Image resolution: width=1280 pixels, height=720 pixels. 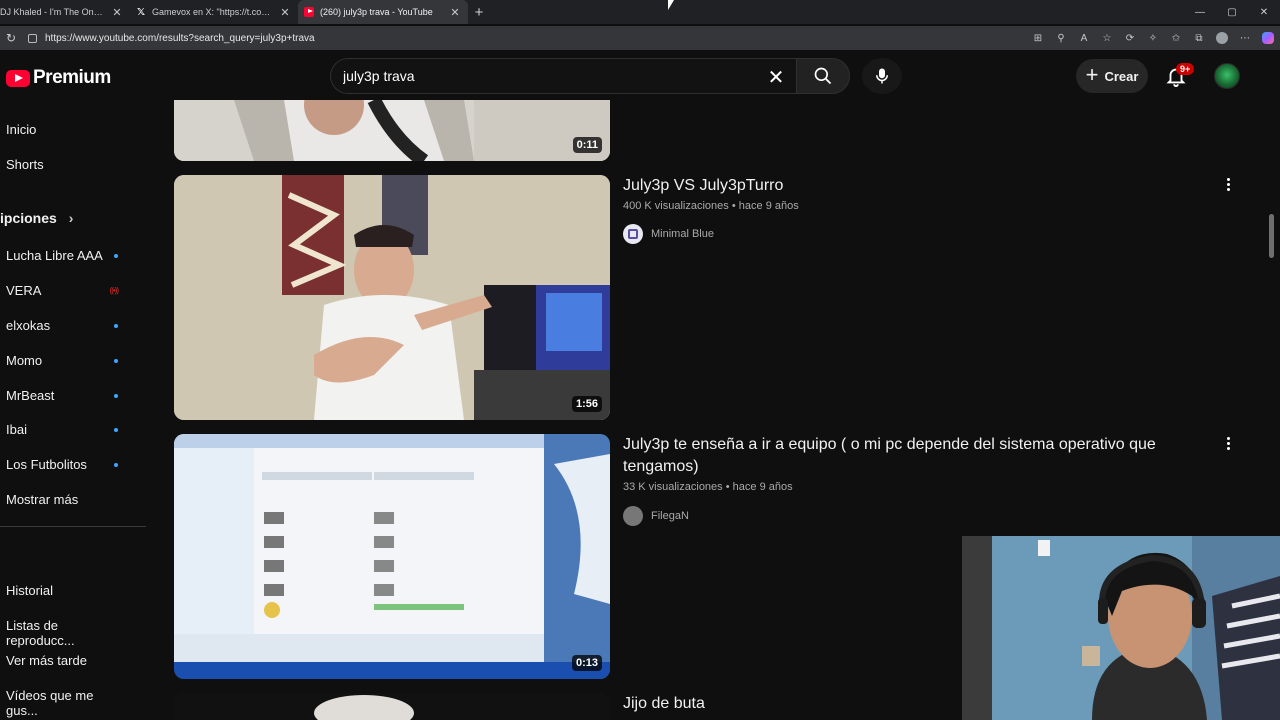 I want to click on sidebar-item-label: elxokas, so click(x=28, y=325).